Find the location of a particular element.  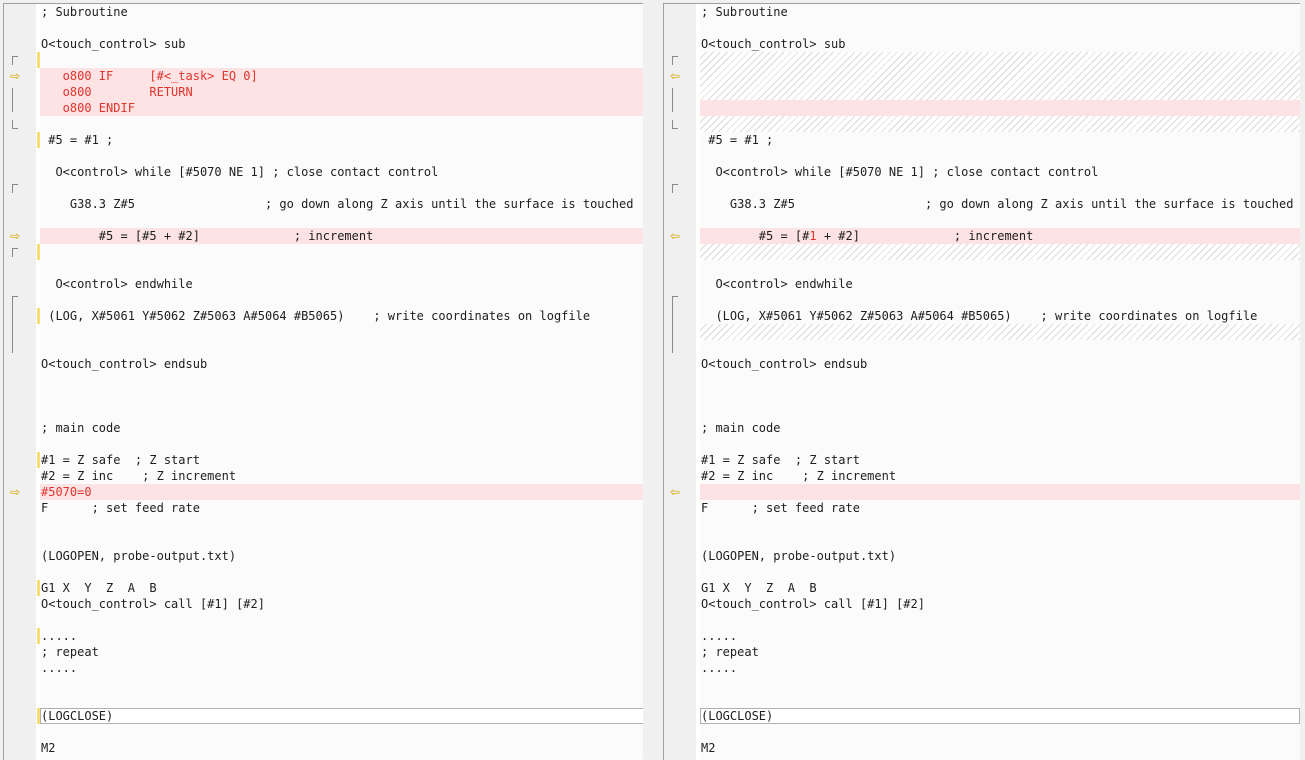

code-text: O<touch_control> call [#1] [#2] is located at coordinates (153, 604).